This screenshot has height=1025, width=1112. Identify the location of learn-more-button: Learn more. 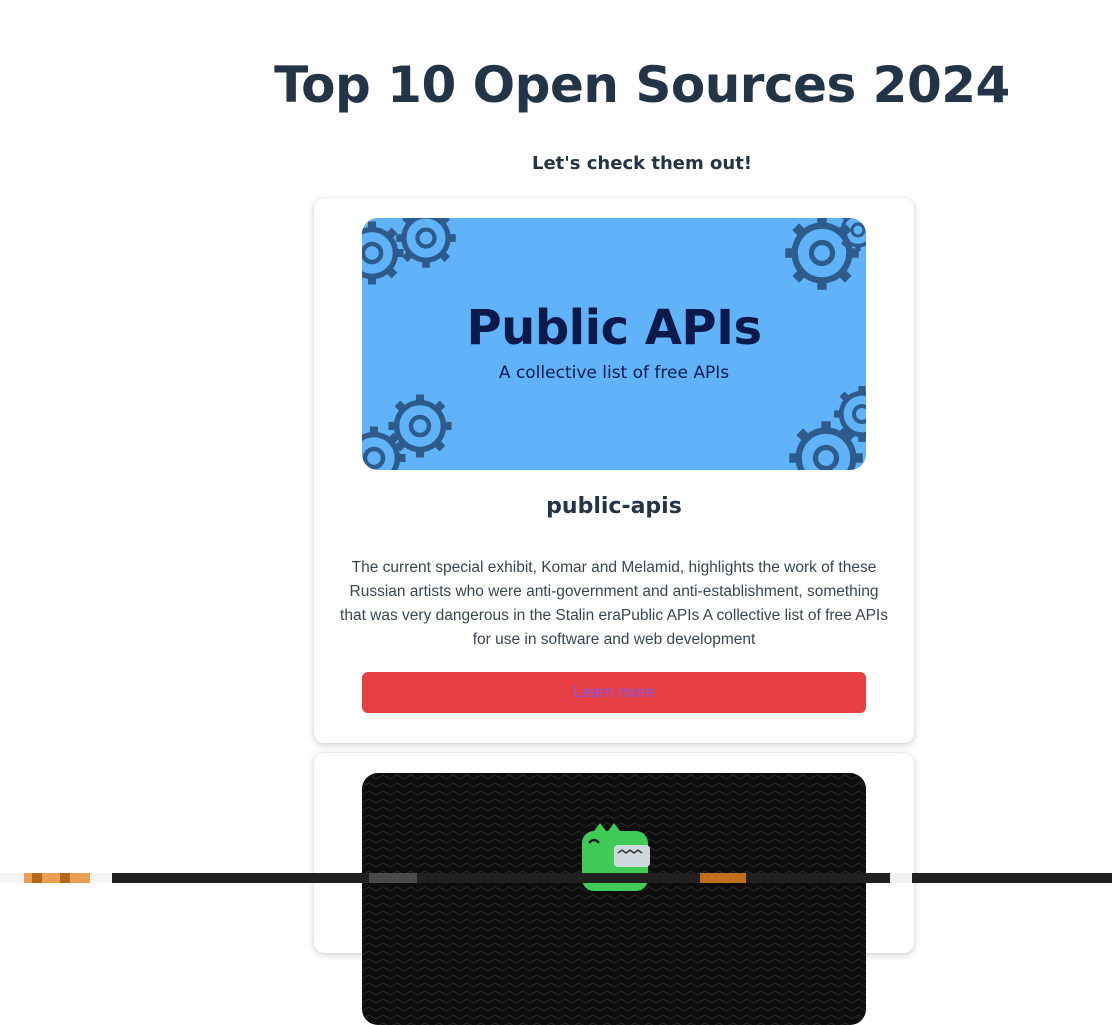
(614, 692).